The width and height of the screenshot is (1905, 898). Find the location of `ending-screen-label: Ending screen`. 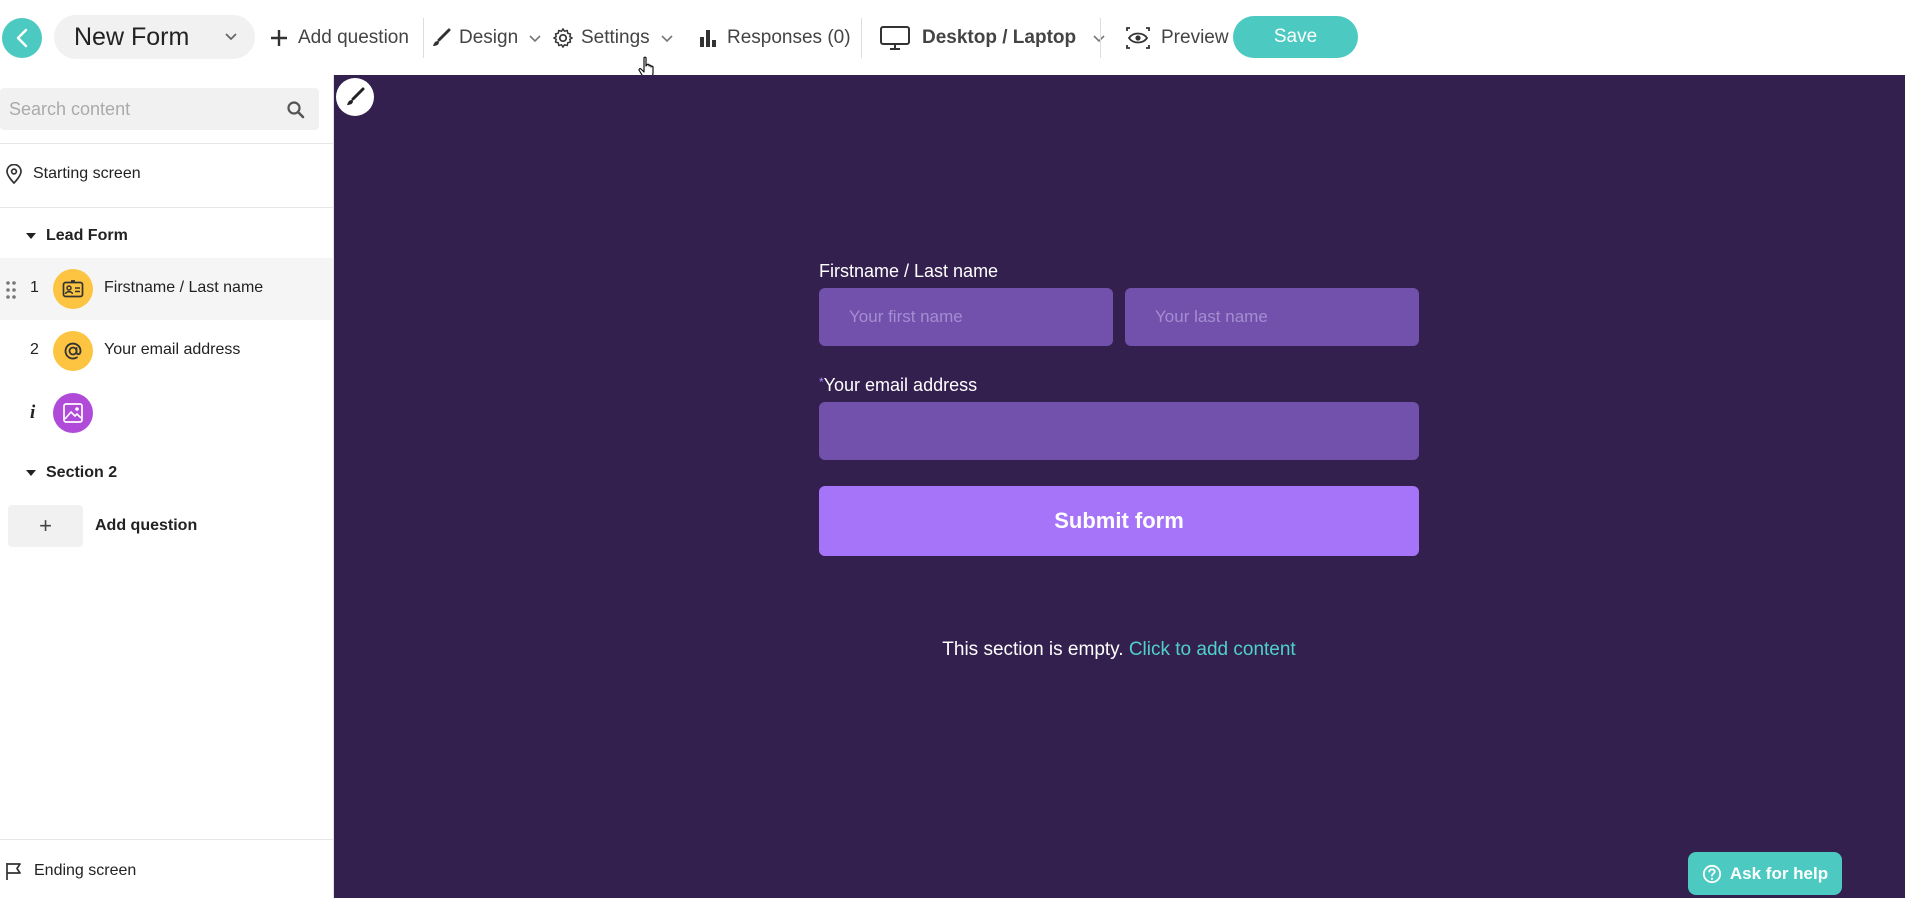

ending-screen-label: Ending screen is located at coordinates (85, 870).